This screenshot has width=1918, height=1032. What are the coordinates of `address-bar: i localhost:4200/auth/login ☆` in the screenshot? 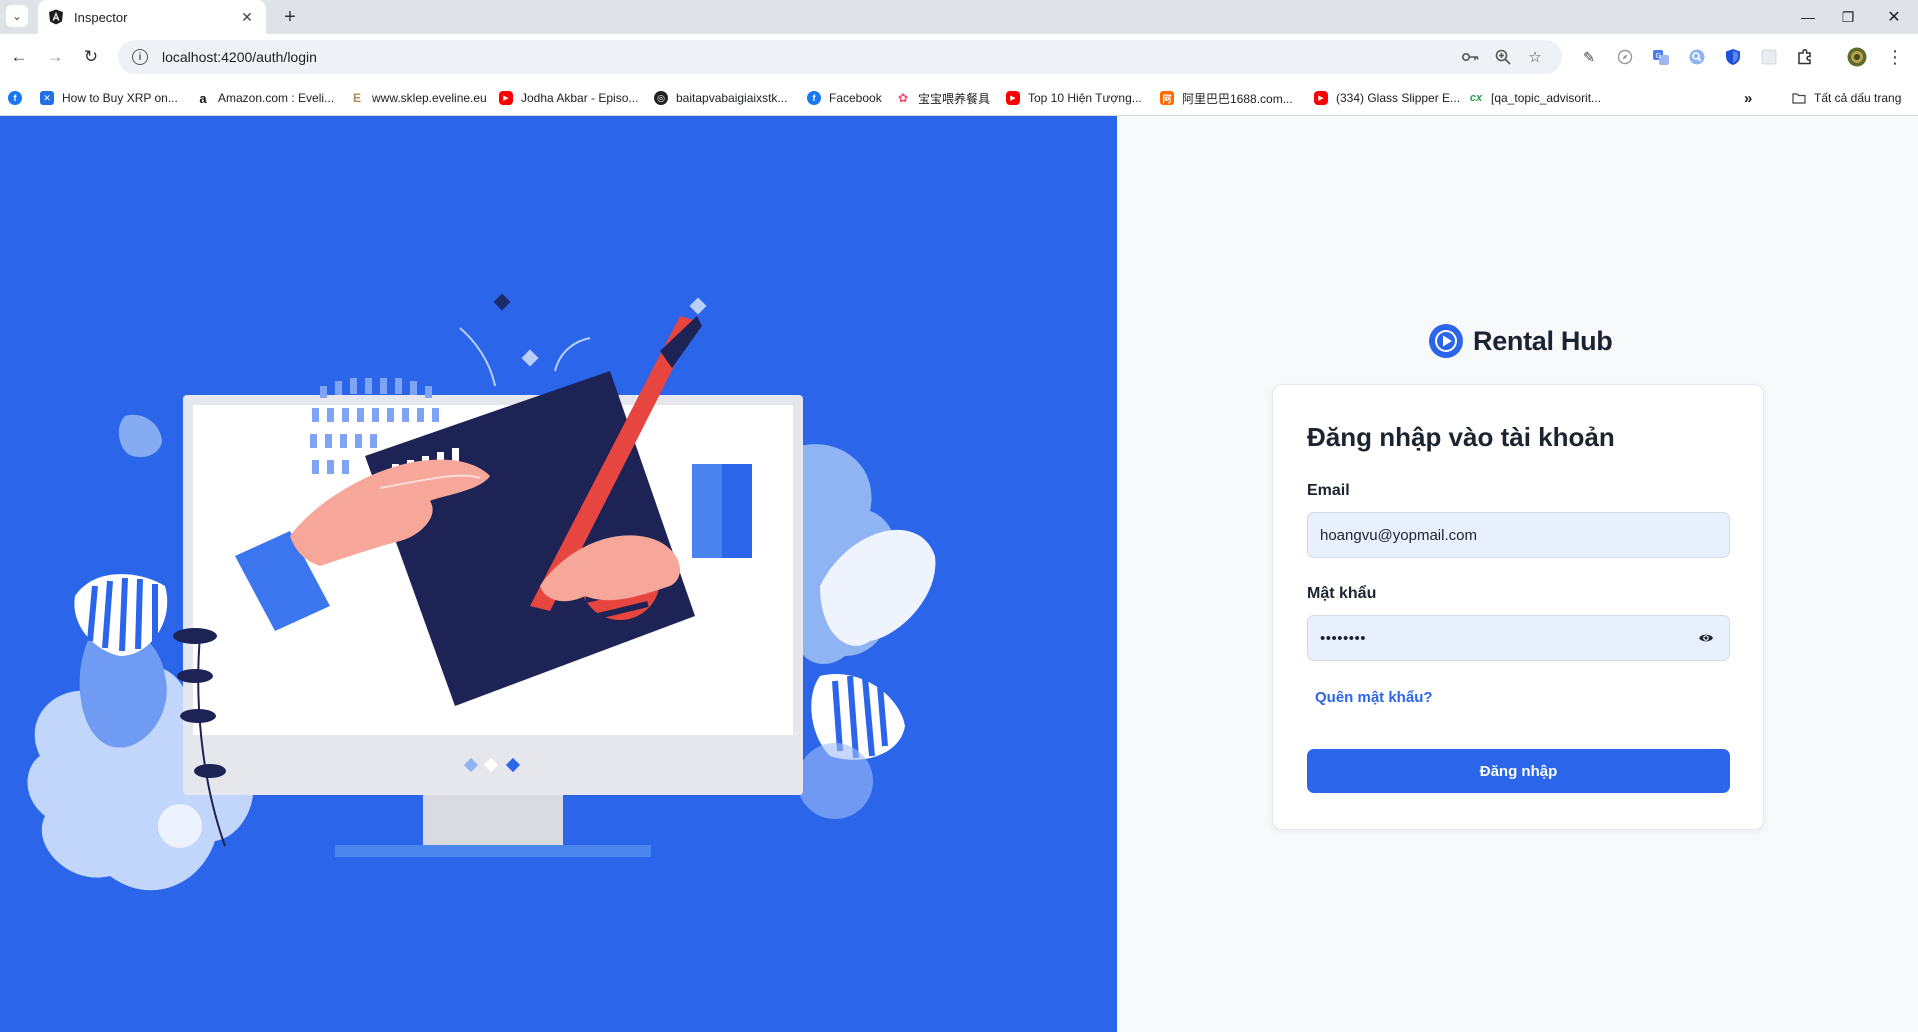 It's located at (840, 57).